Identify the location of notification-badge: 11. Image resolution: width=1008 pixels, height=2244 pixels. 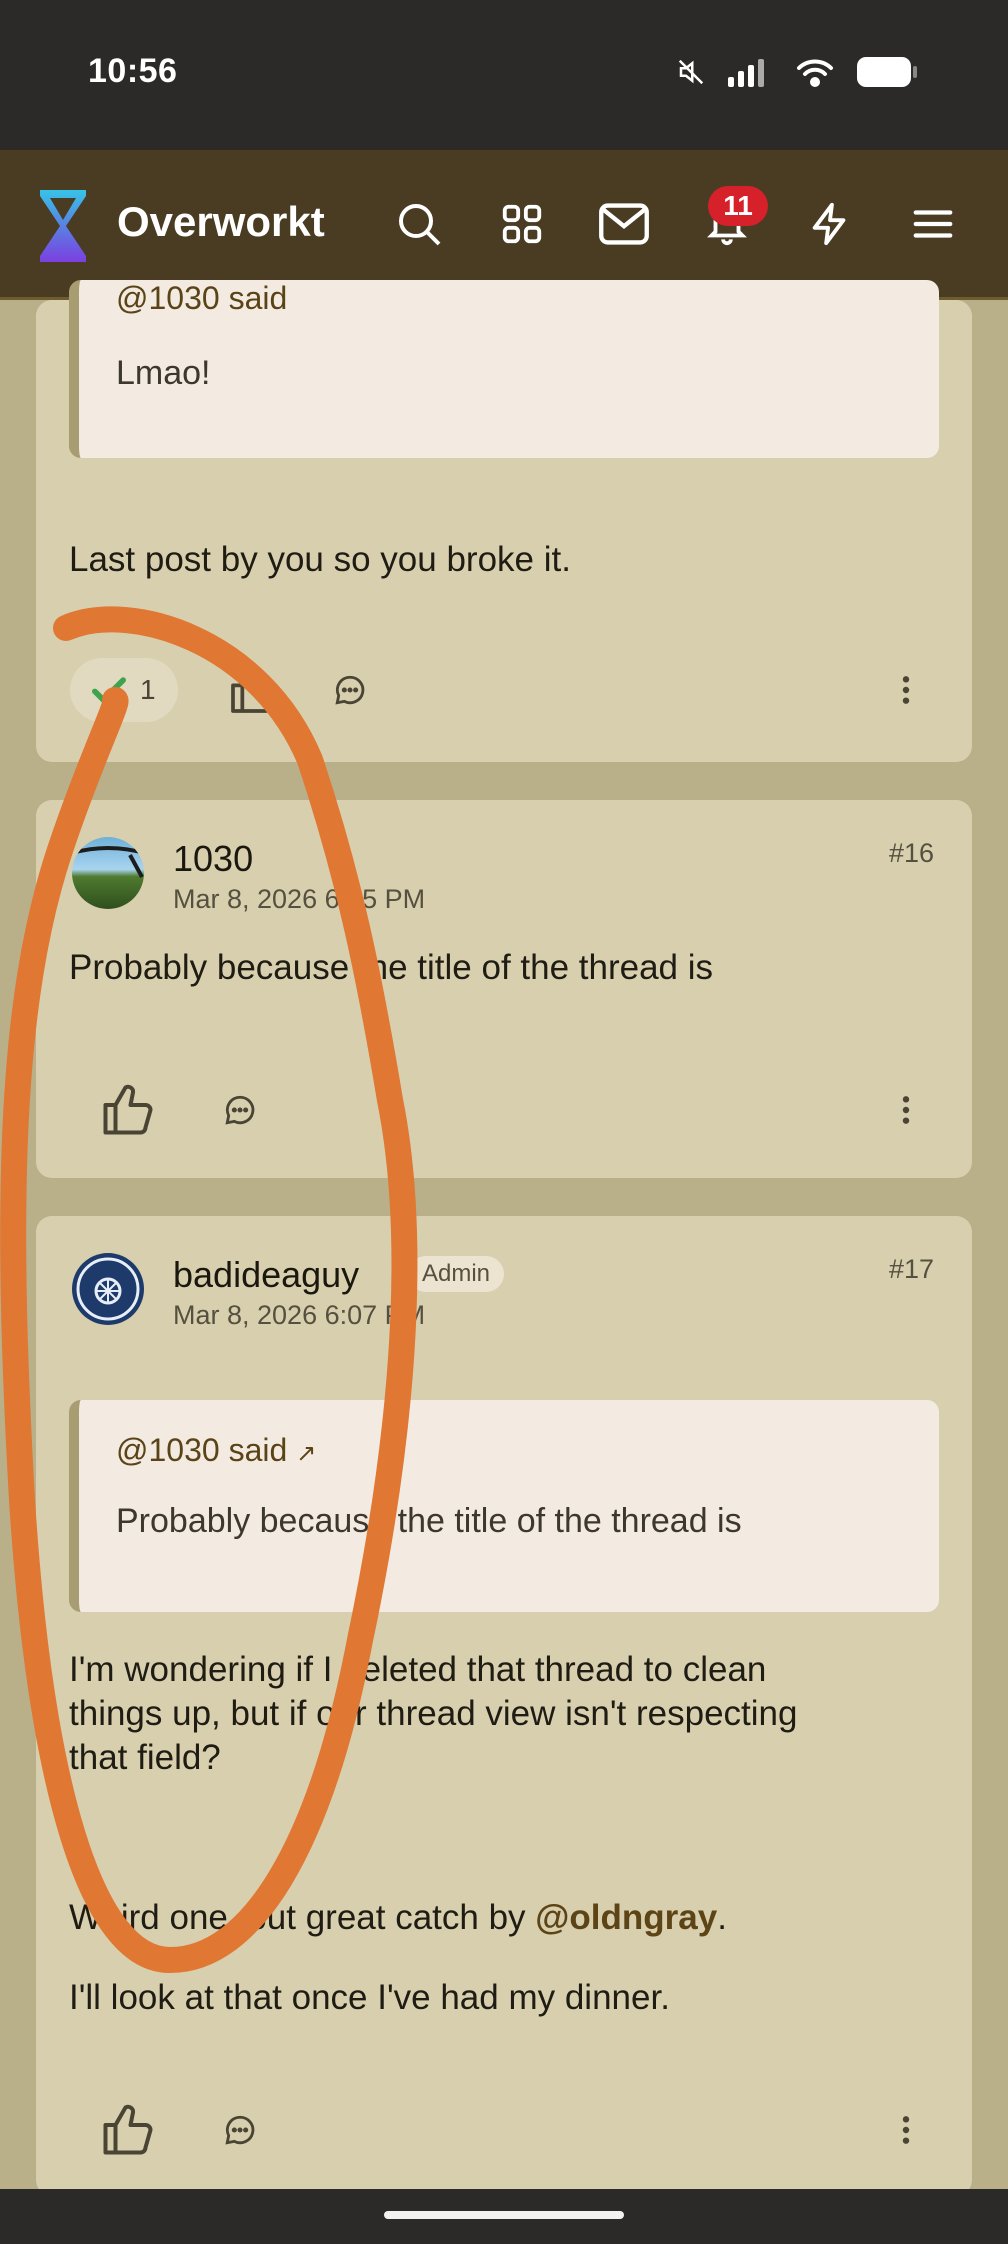
(738, 206).